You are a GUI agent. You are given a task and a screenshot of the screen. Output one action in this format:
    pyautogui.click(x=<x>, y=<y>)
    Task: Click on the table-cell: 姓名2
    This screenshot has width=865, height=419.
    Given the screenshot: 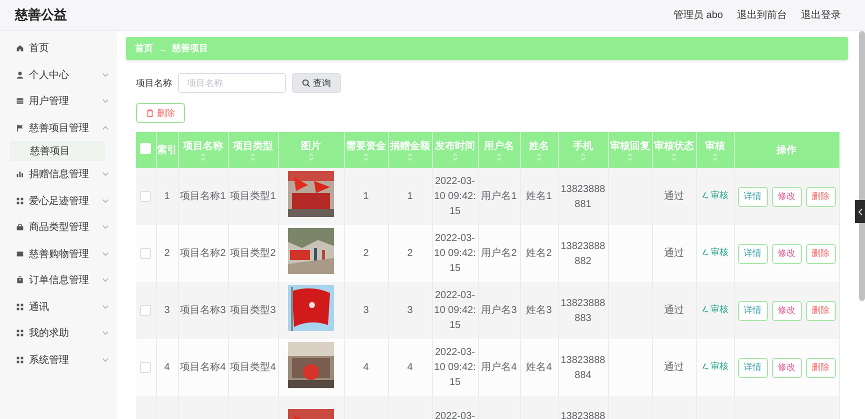 What is the action you would take?
    pyautogui.click(x=539, y=253)
    